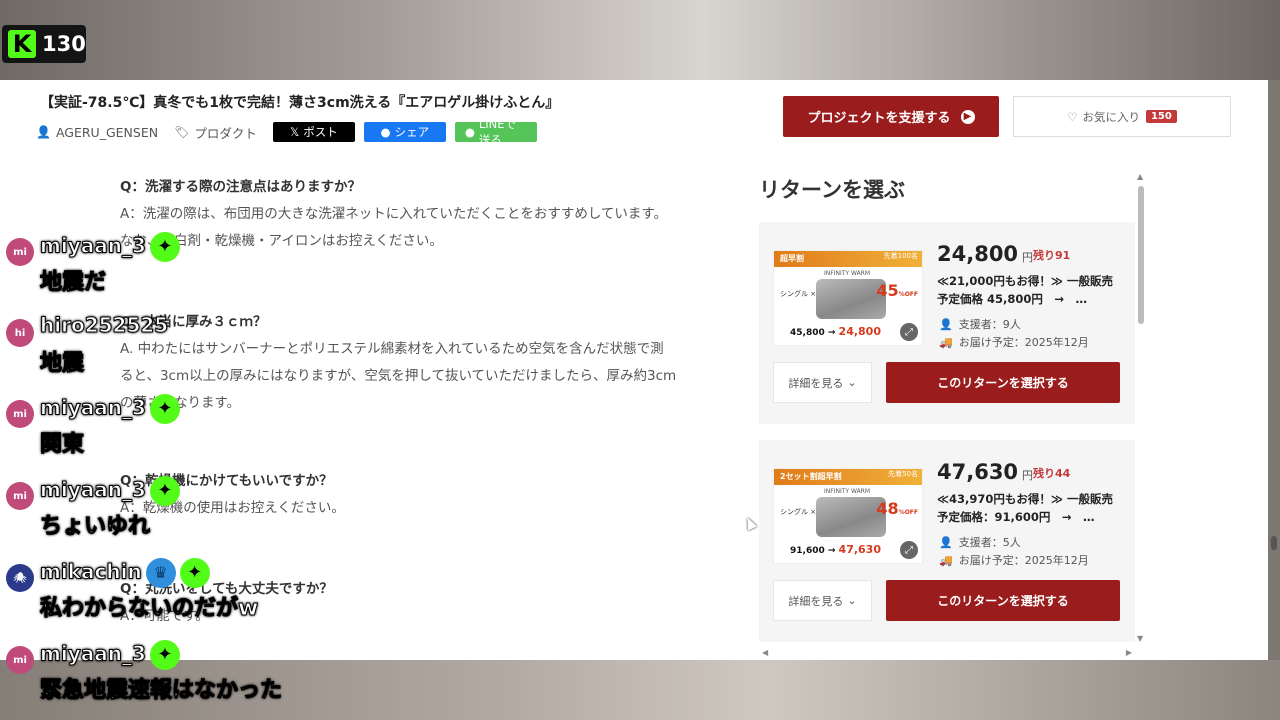 This screenshot has width=1280, height=720. What do you see at coordinates (226, 589) in the screenshot?
I see `faq-question: Q：丸洗いをしても大丈夫ですか？` at bounding box center [226, 589].